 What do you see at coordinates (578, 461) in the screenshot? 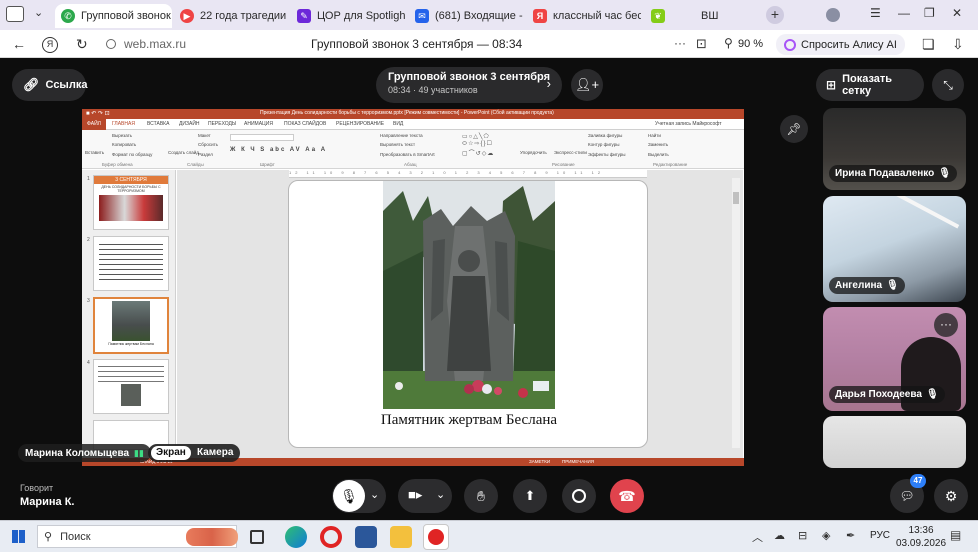
I see `status-comments: ПРИМЕЧАНИЯ` at bounding box center [578, 461].